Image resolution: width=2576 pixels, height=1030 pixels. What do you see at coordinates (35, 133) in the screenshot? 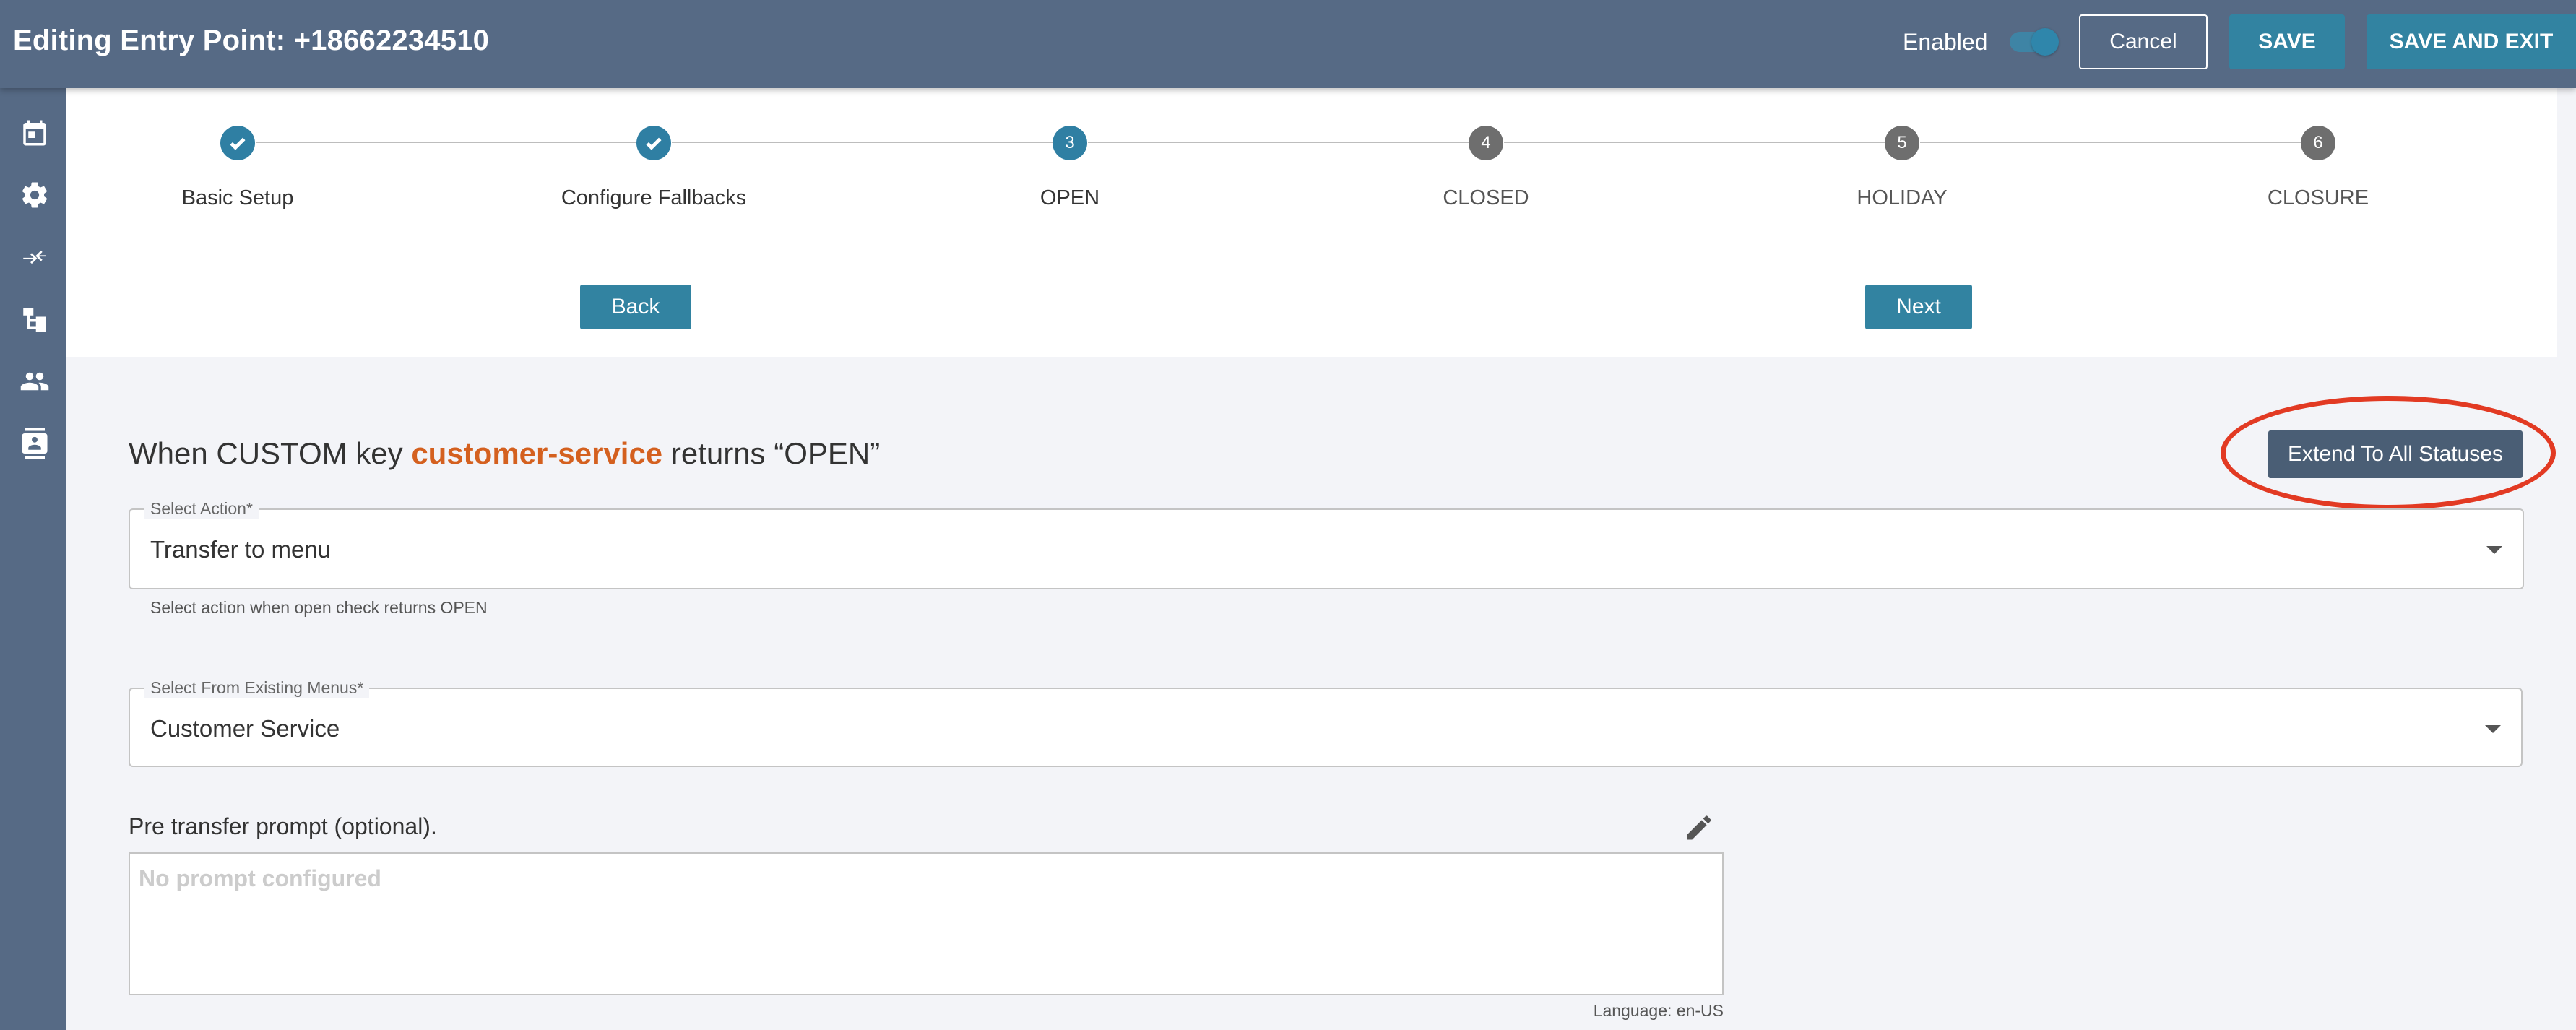
I see `calendar-icon` at bounding box center [35, 133].